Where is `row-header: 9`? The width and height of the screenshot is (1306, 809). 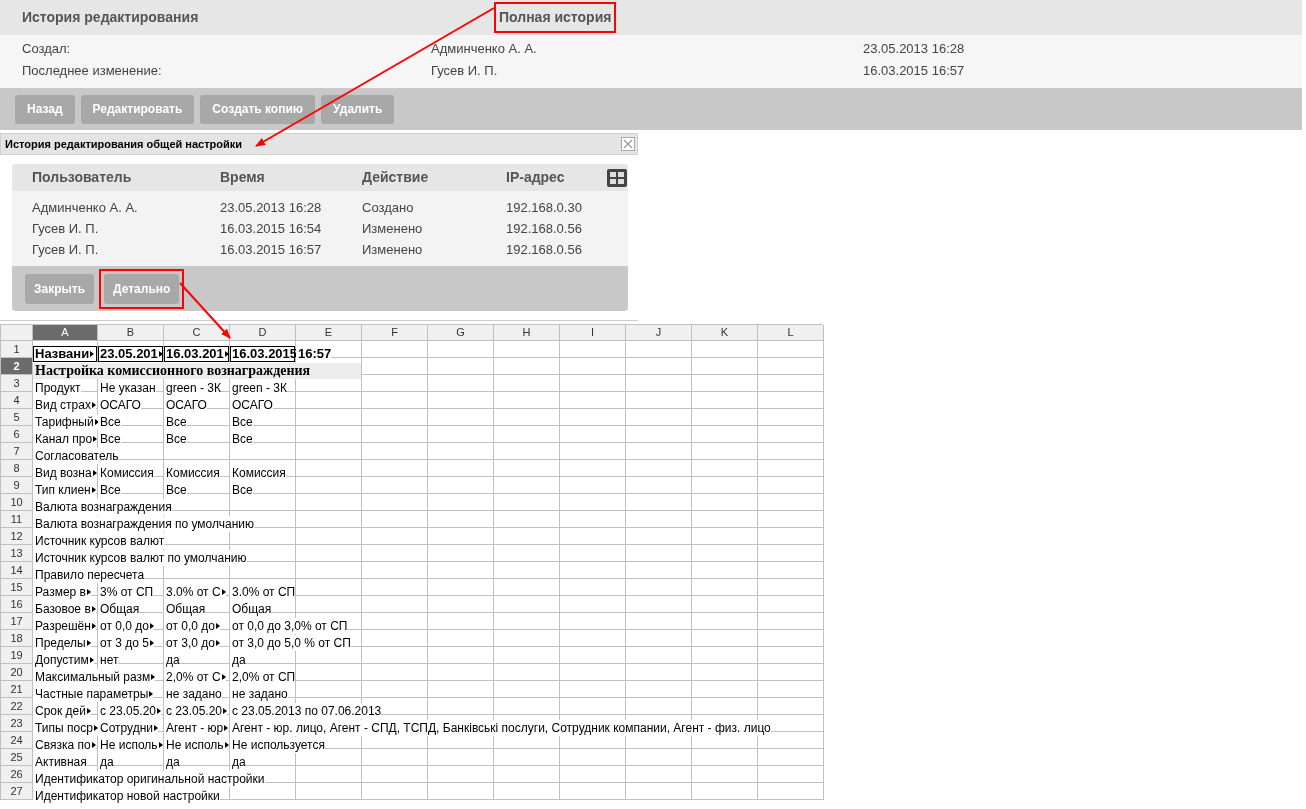
row-header: 9 is located at coordinates (17, 485).